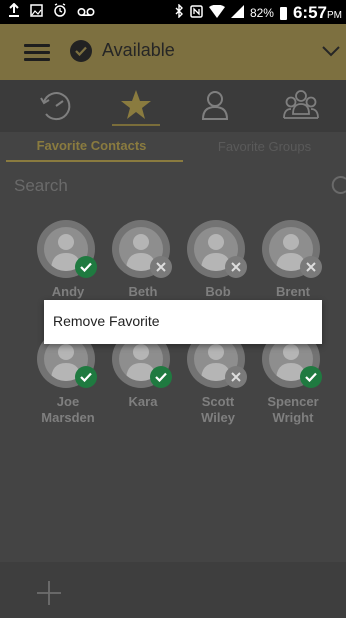 This screenshot has width=346, height=618. What do you see at coordinates (173, 590) in the screenshot?
I see `bottom-bar` at bounding box center [173, 590].